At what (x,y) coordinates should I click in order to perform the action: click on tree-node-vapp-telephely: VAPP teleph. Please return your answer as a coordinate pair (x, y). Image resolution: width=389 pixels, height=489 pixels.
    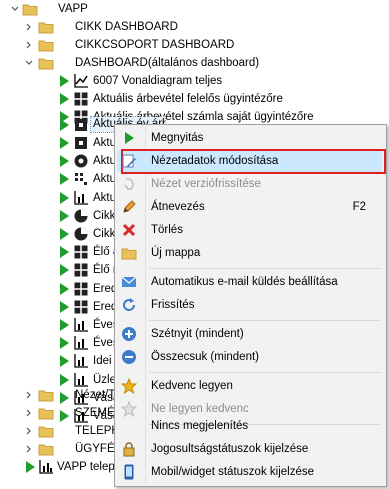
    Looking at the image, I should click on (61, 467).